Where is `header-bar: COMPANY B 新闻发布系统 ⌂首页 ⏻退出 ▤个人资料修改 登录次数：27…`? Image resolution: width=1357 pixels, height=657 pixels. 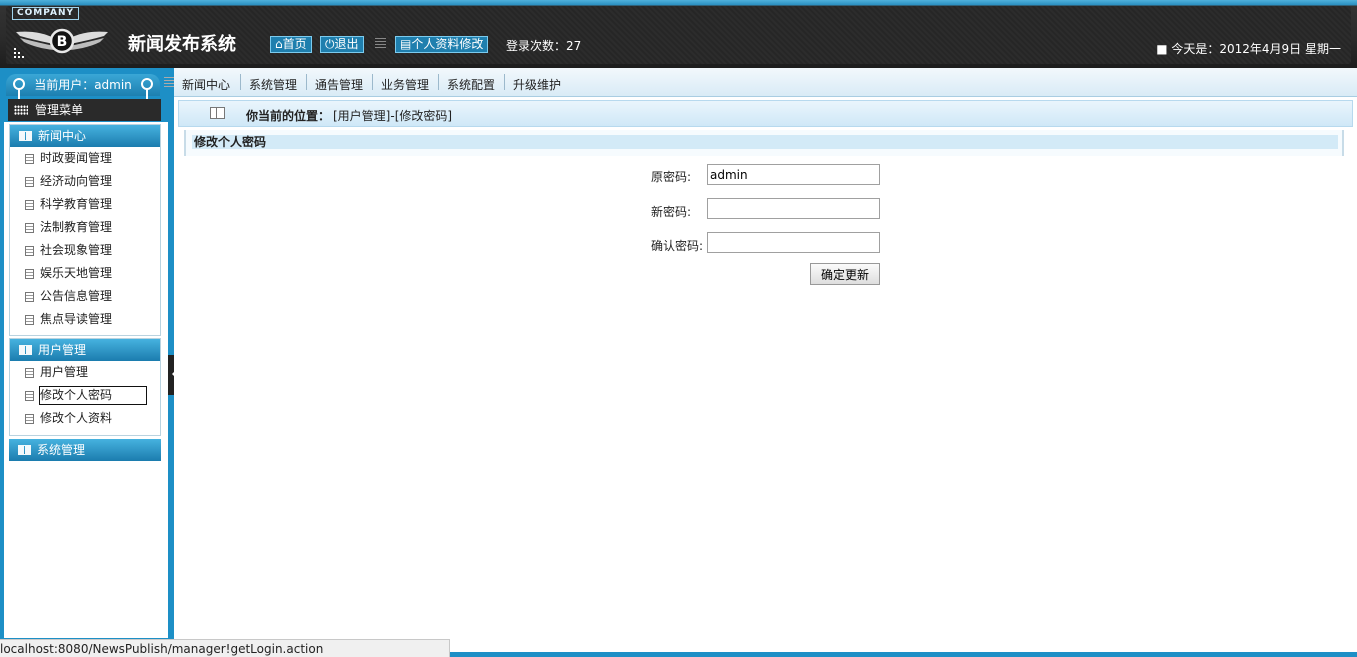
header-bar: COMPANY B 新闻发布系统 ⌂首页 ⏻退出 ▤个人资料修改 登录次数：27… is located at coordinates (678, 34).